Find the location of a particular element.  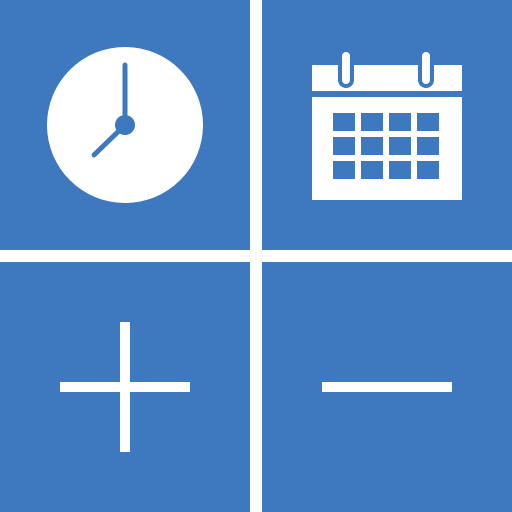

minus-icon is located at coordinates (387, 387).